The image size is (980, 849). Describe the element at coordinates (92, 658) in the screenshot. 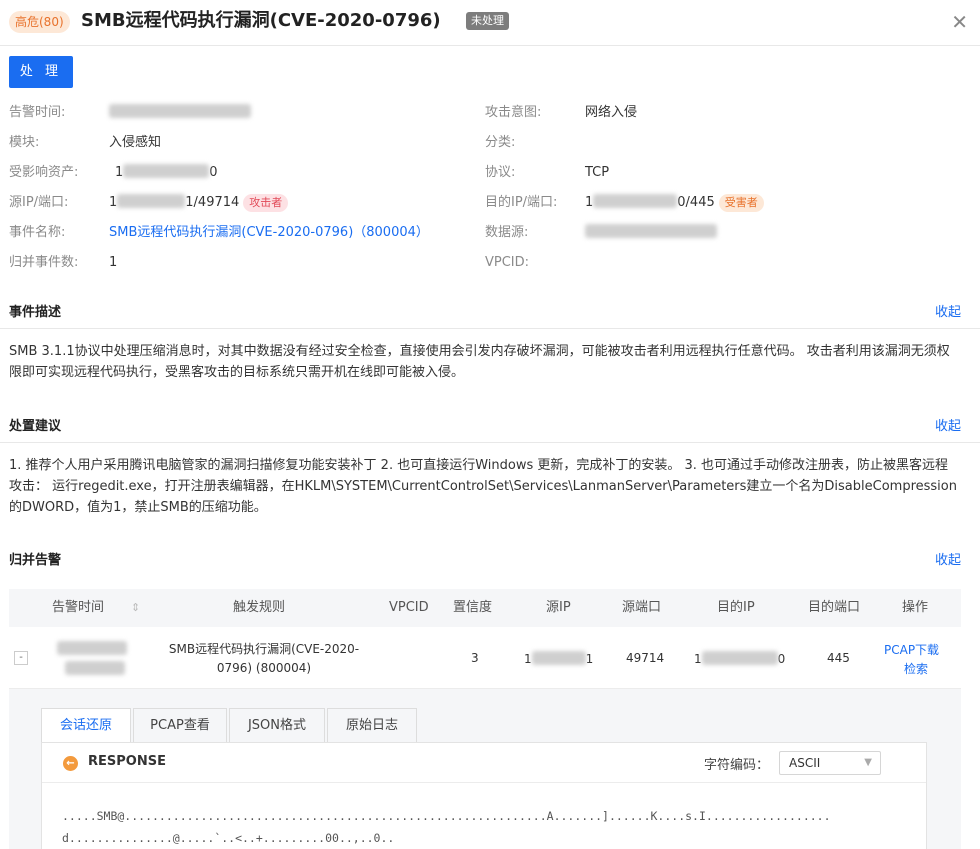

I see `row-alert-time` at that location.